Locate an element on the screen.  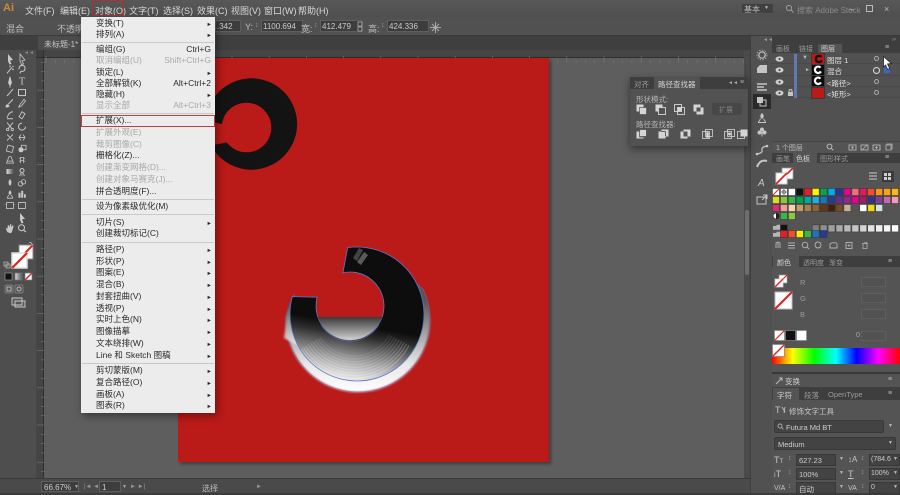
svg-text: A is located at coordinates (761, 183).